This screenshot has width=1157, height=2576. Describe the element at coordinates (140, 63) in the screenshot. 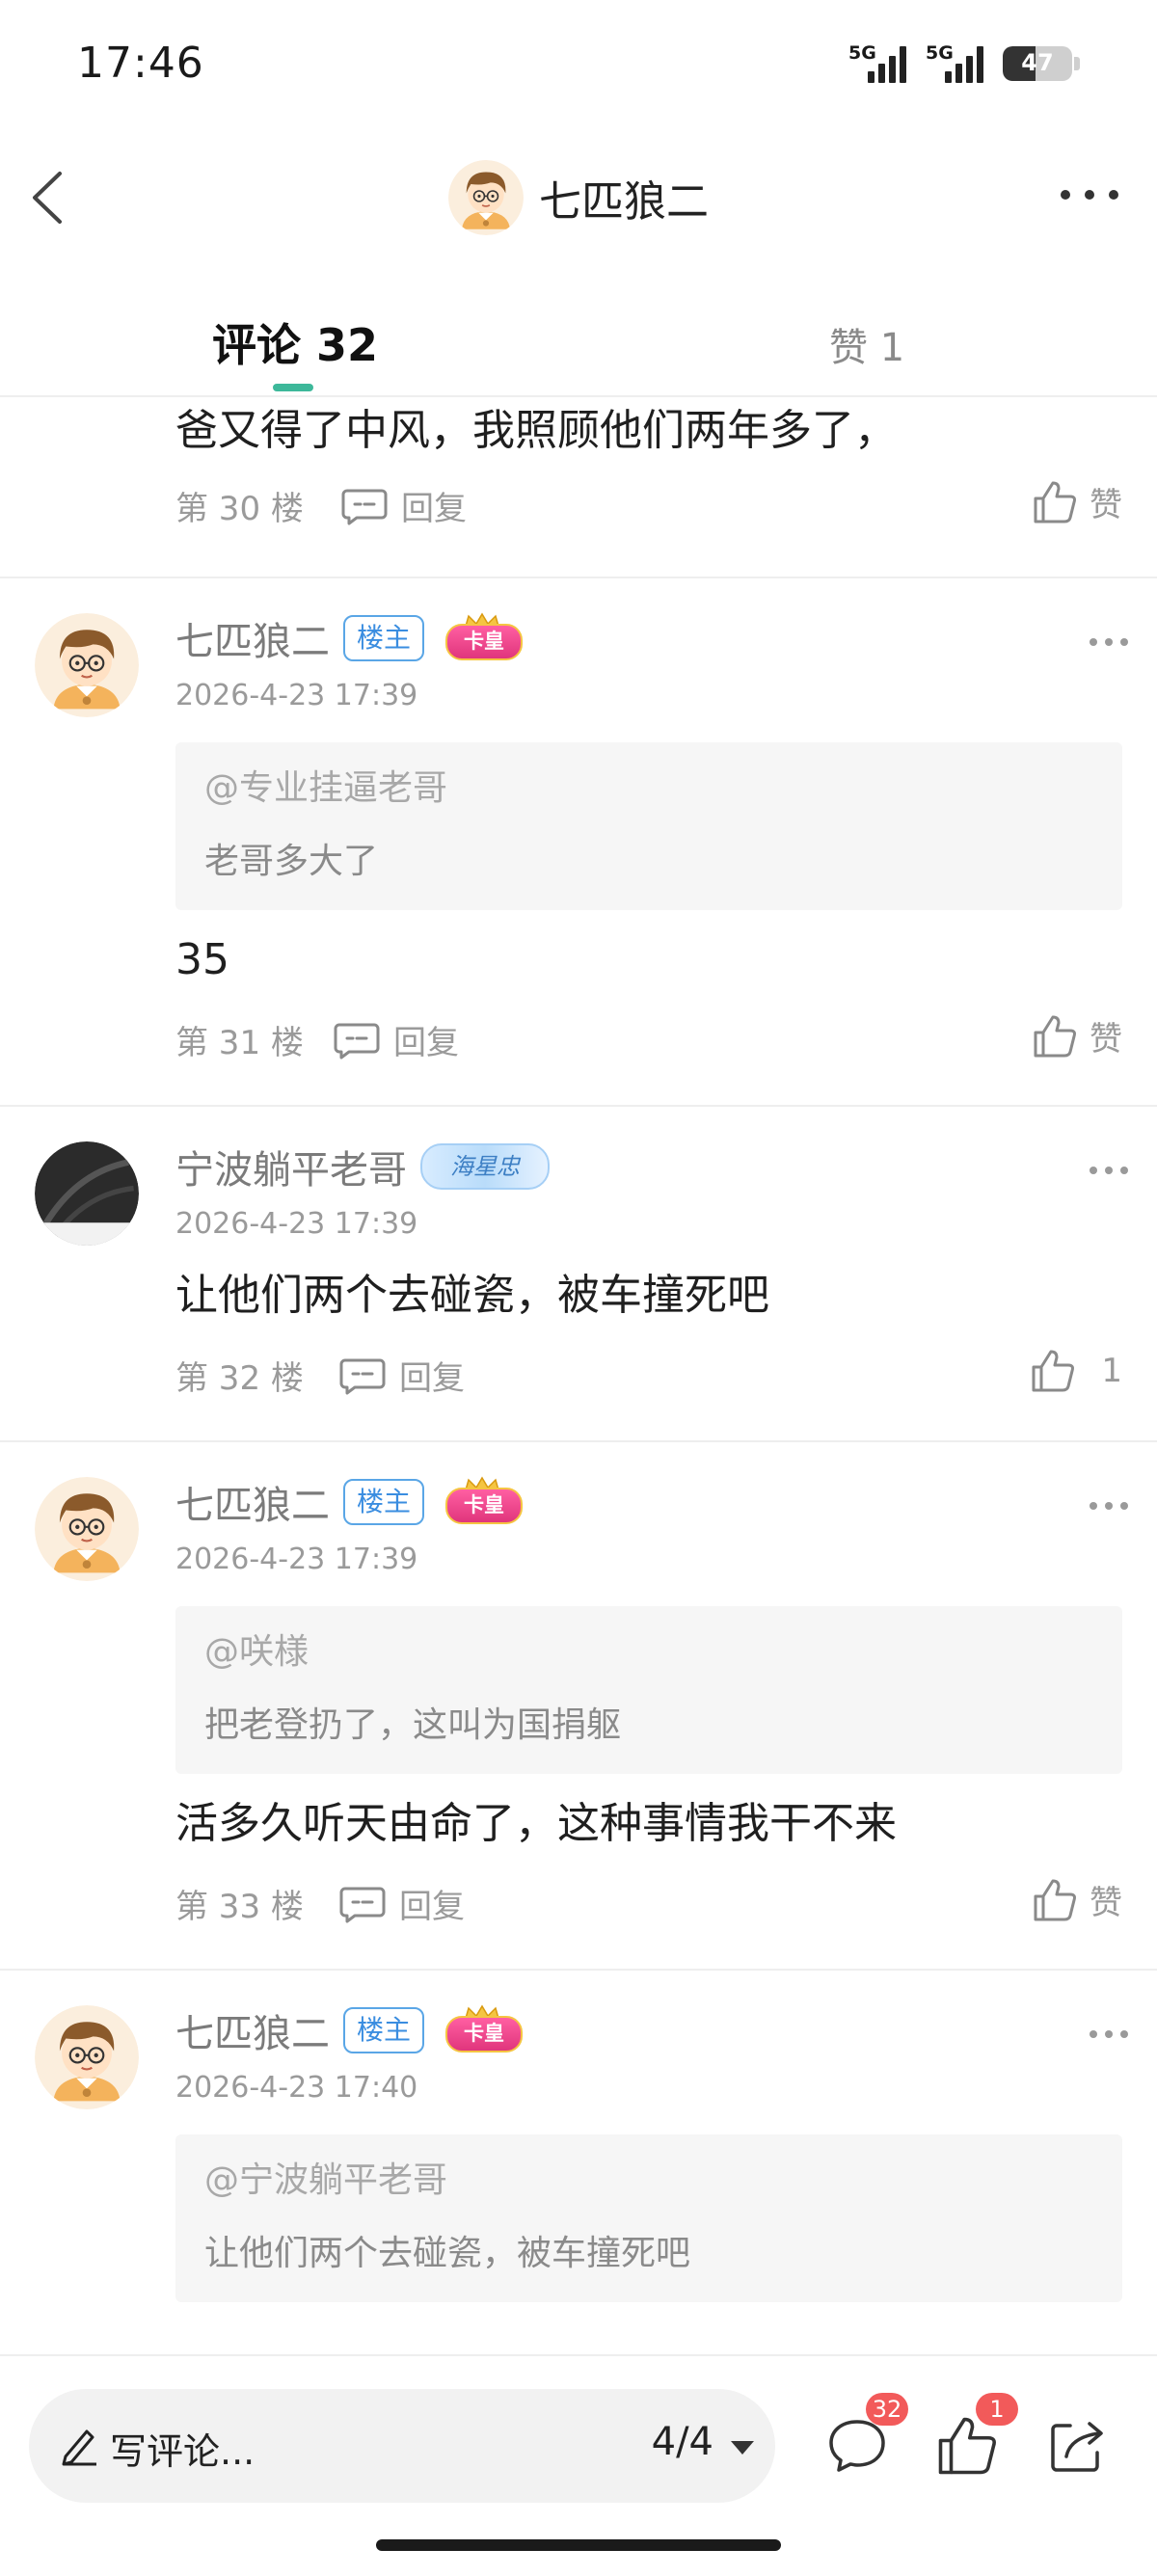

I see `status-time: 17:46` at that location.